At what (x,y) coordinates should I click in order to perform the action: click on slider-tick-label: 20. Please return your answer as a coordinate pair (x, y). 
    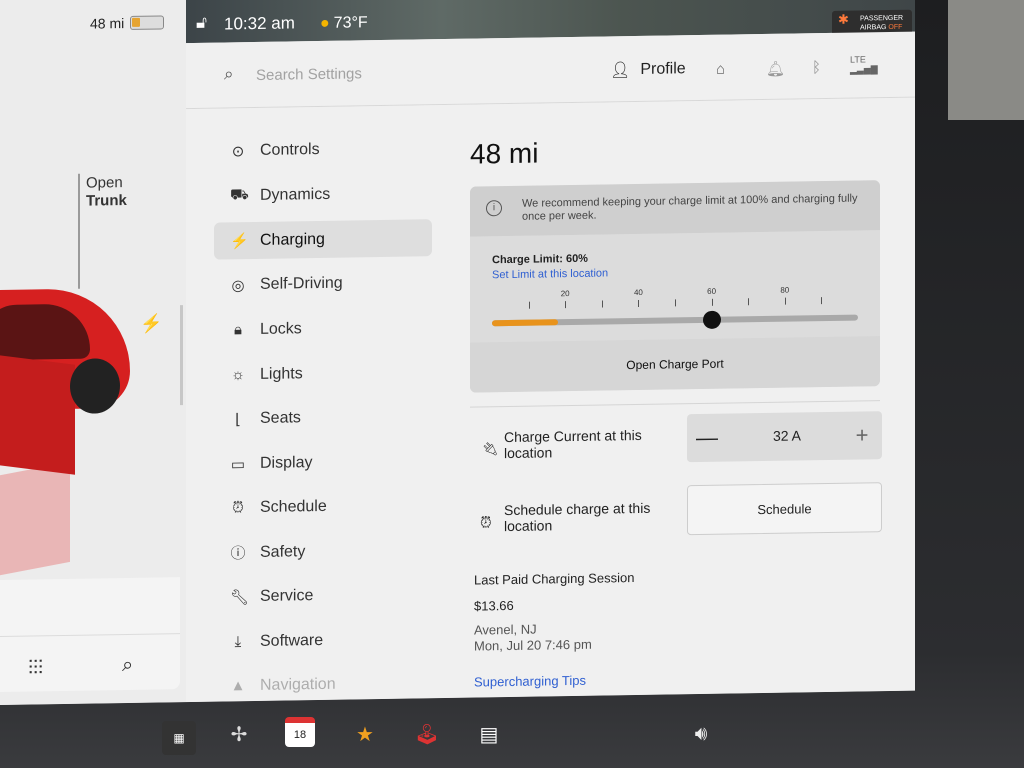
    Looking at the image, I should click on (565, 294).